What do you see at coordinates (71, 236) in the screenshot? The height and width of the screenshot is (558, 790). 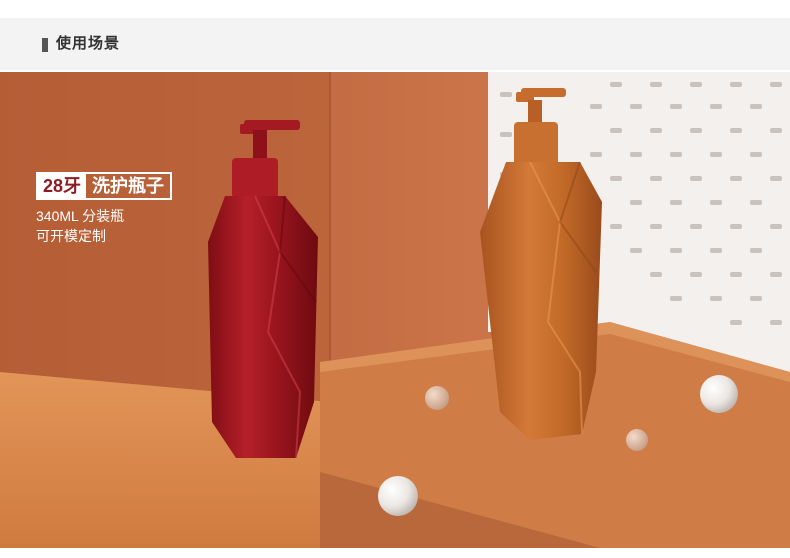 I see `customization-text: 可开模定制` at bounding box center [71, 236].